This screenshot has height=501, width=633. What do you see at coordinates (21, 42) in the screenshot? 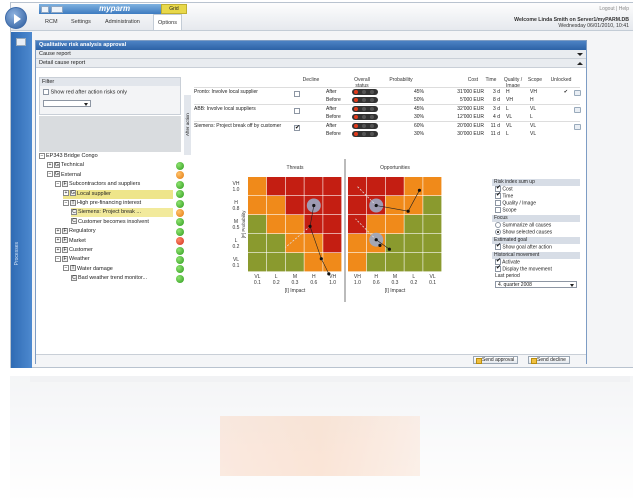
I see `navigator-icon` at bounding box center [21, 42].